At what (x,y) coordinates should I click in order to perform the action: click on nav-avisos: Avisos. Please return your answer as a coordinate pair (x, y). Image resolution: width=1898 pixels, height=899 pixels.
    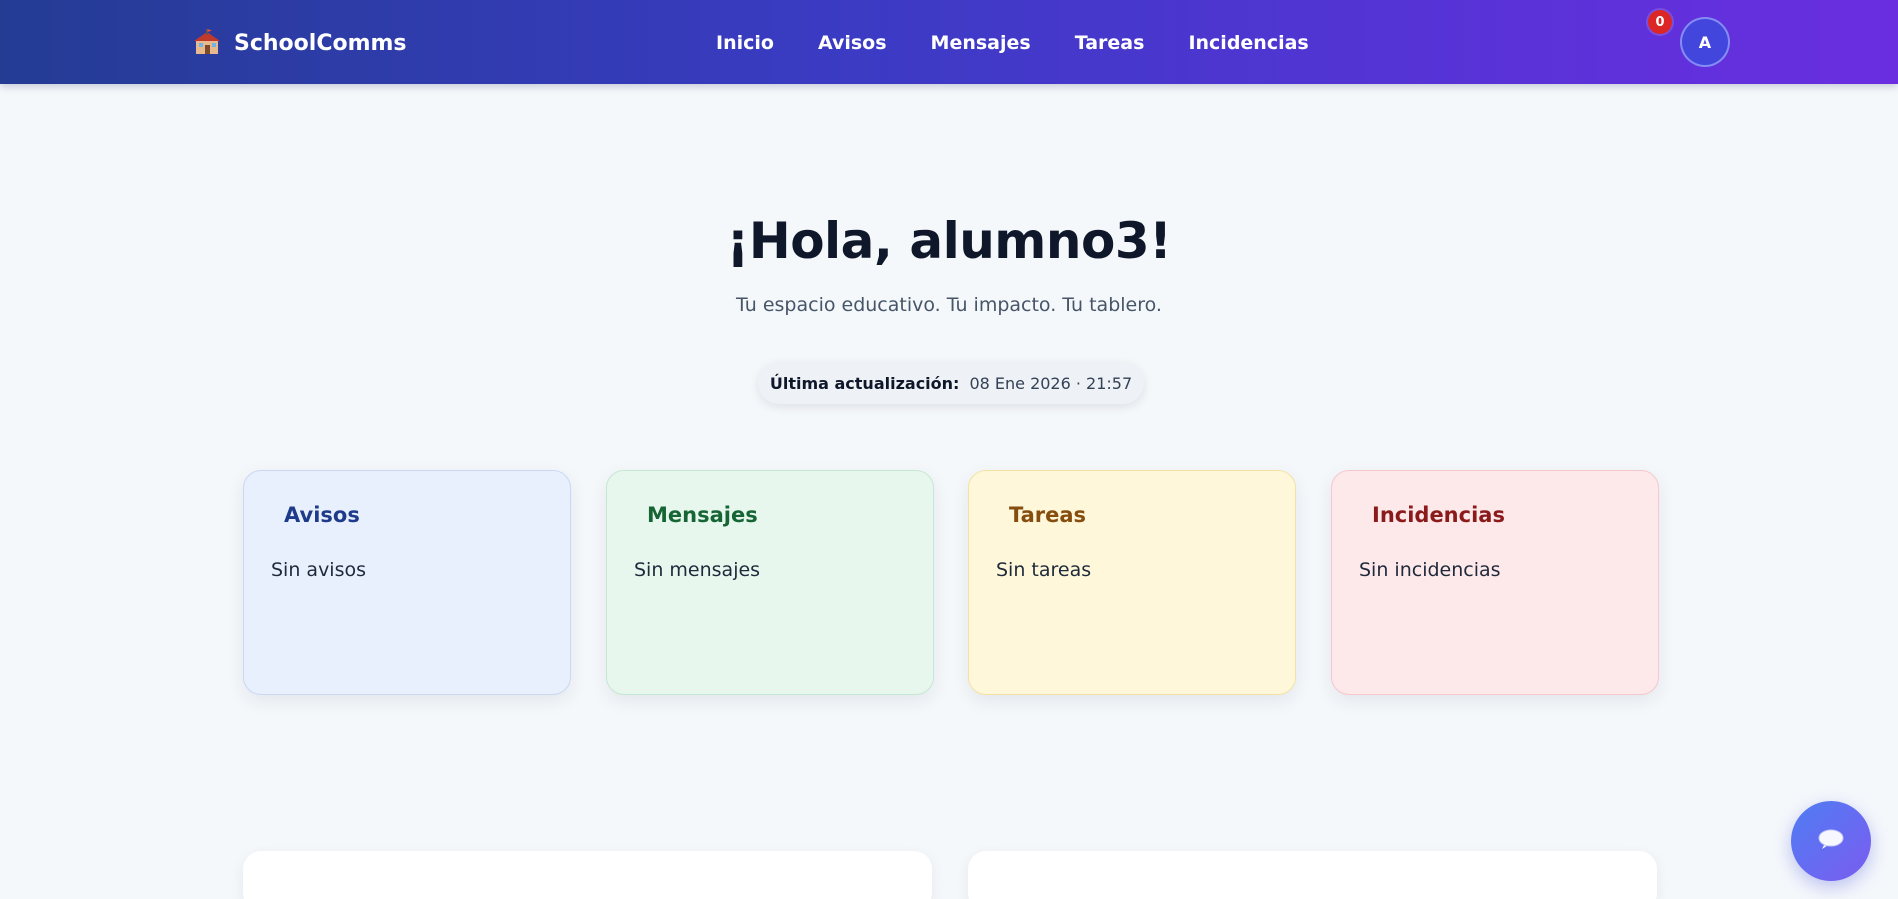
    Looking at the image, I should click on (852, 43).